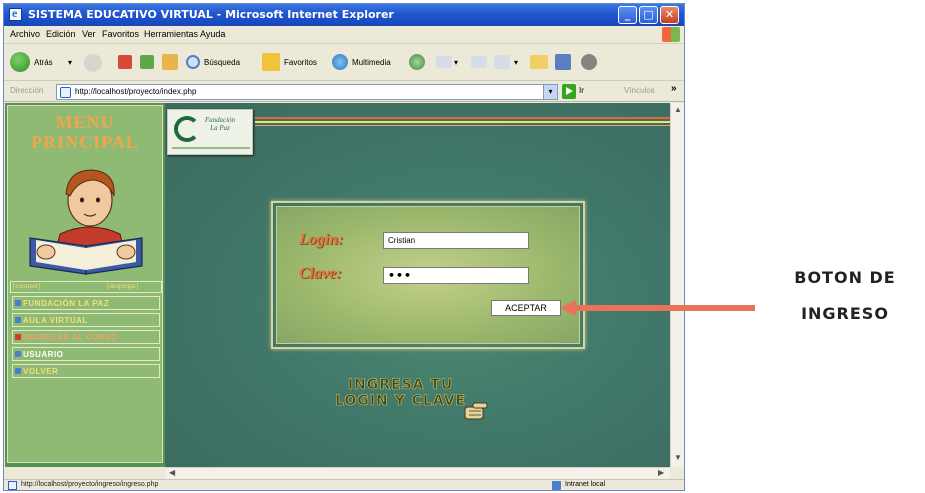  I want to click on windows-logo-icon, so click(671, 34).